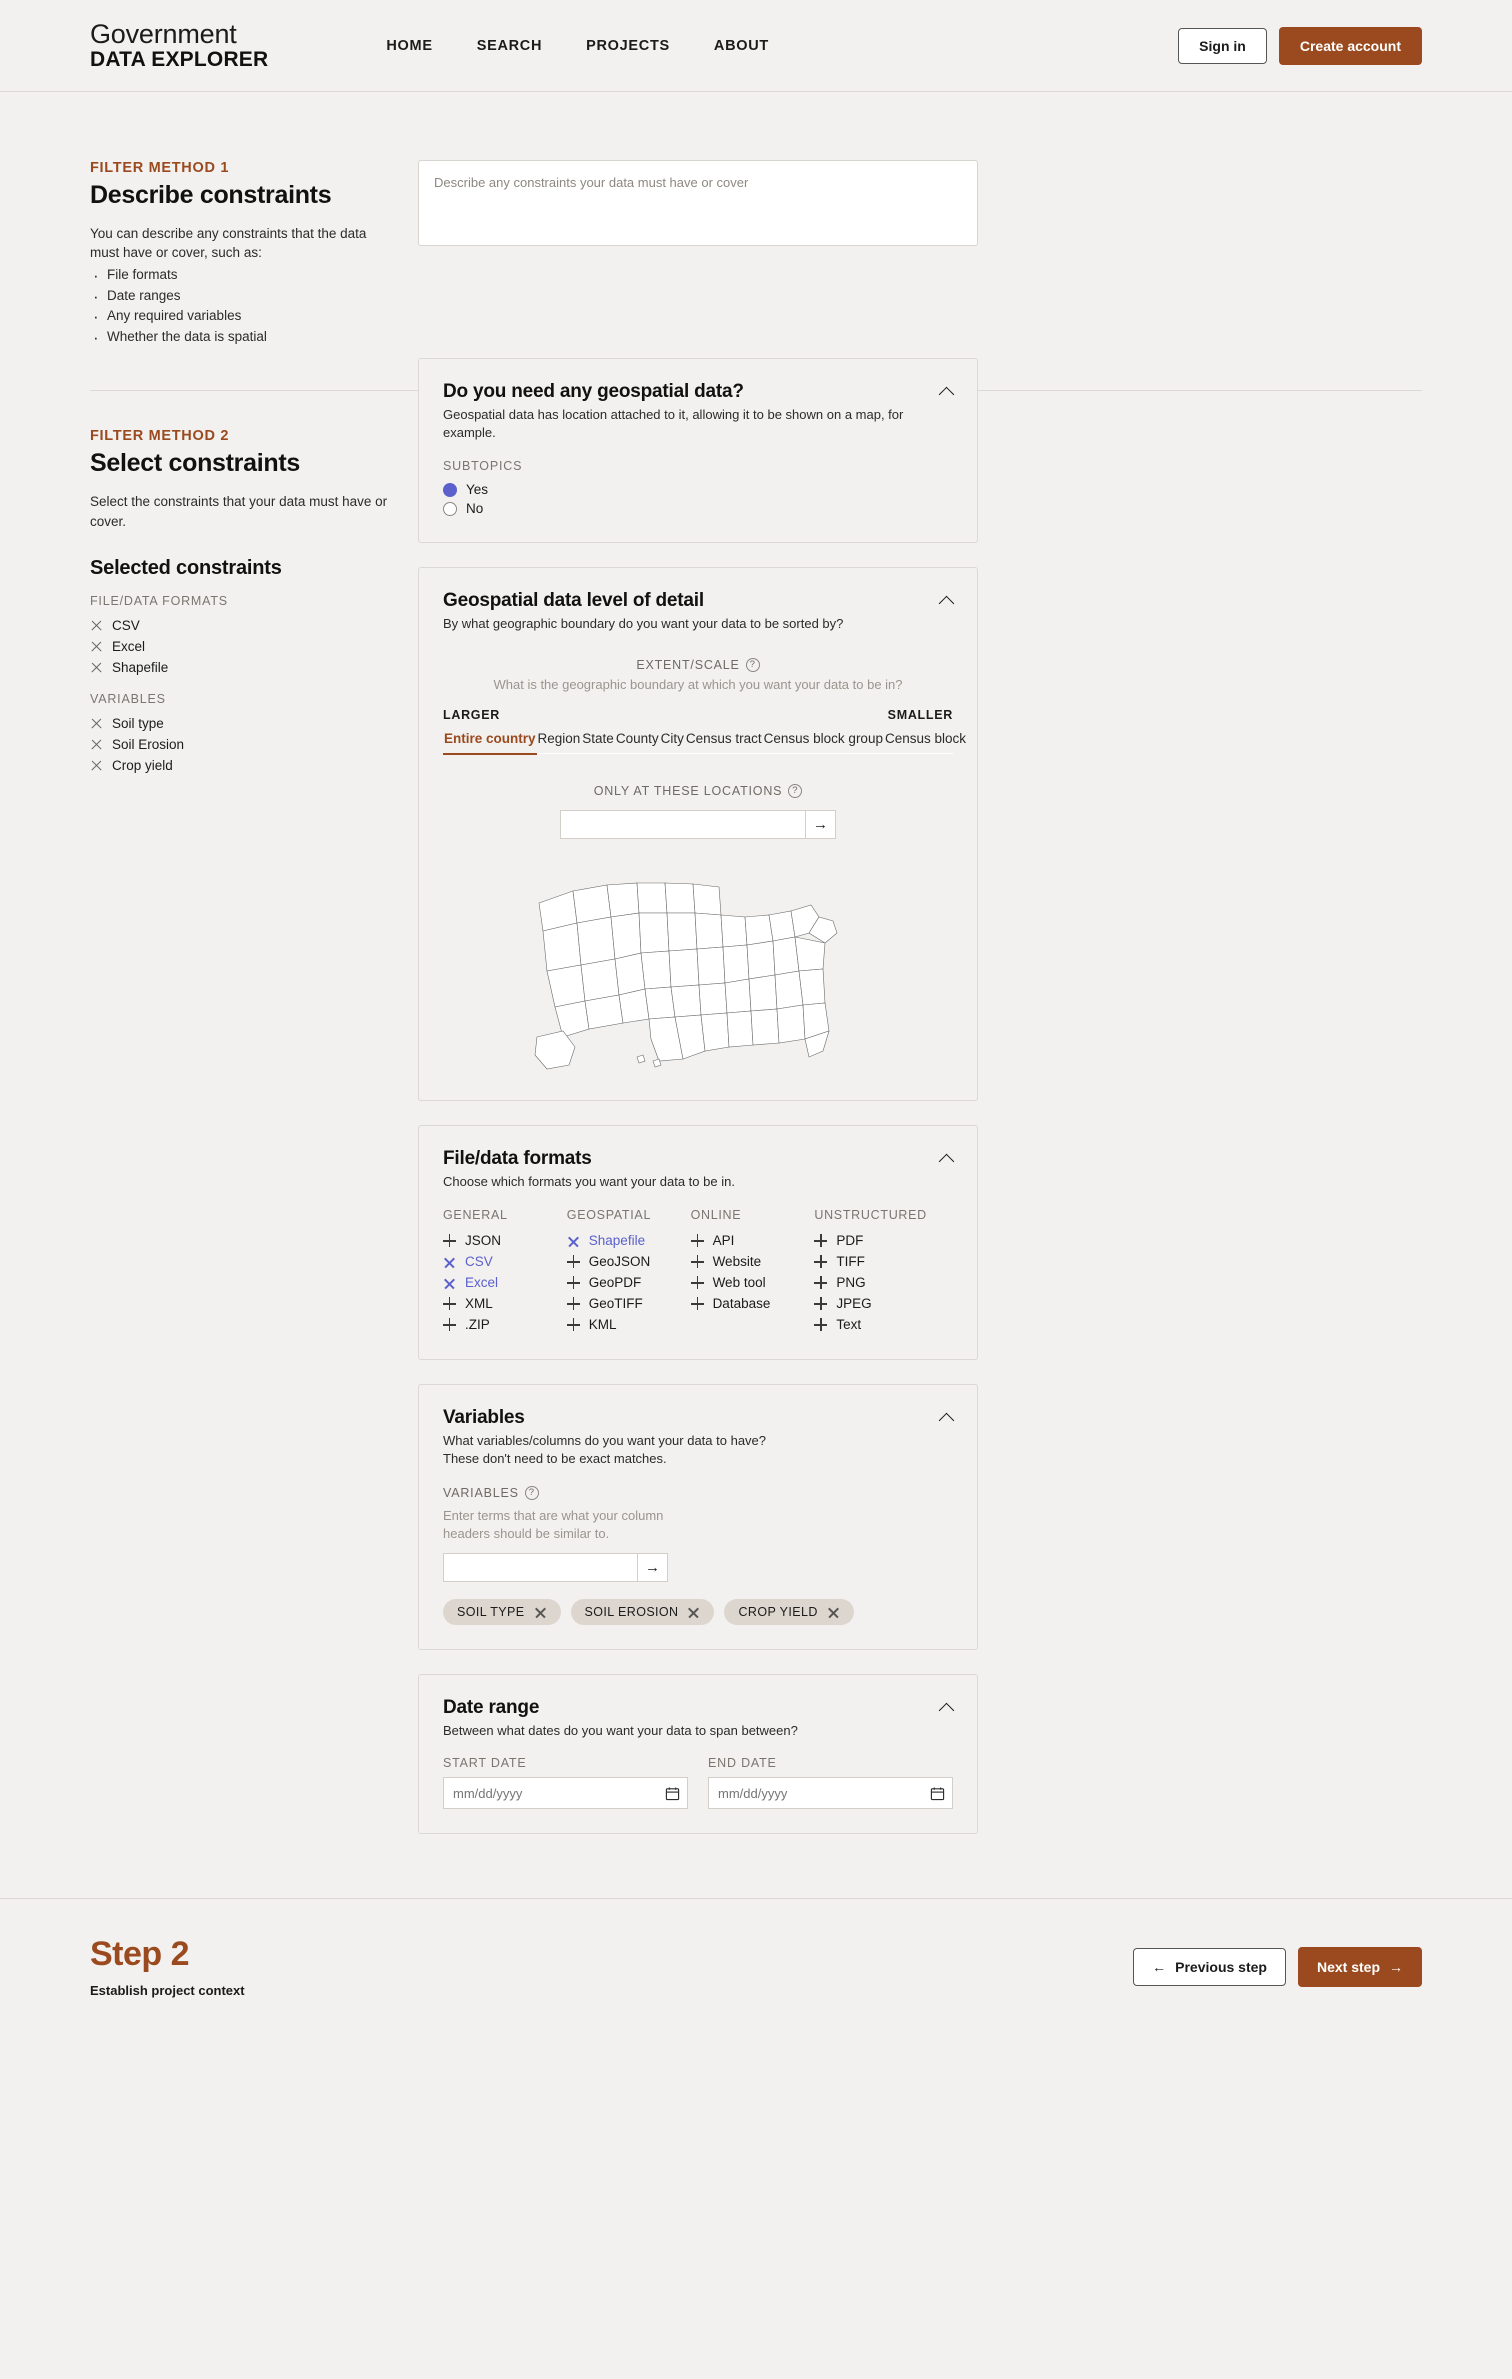 This screenshot has height=2379, width=1512. I want to click on format-option-tiff: TIFF, so click(883, 1261).